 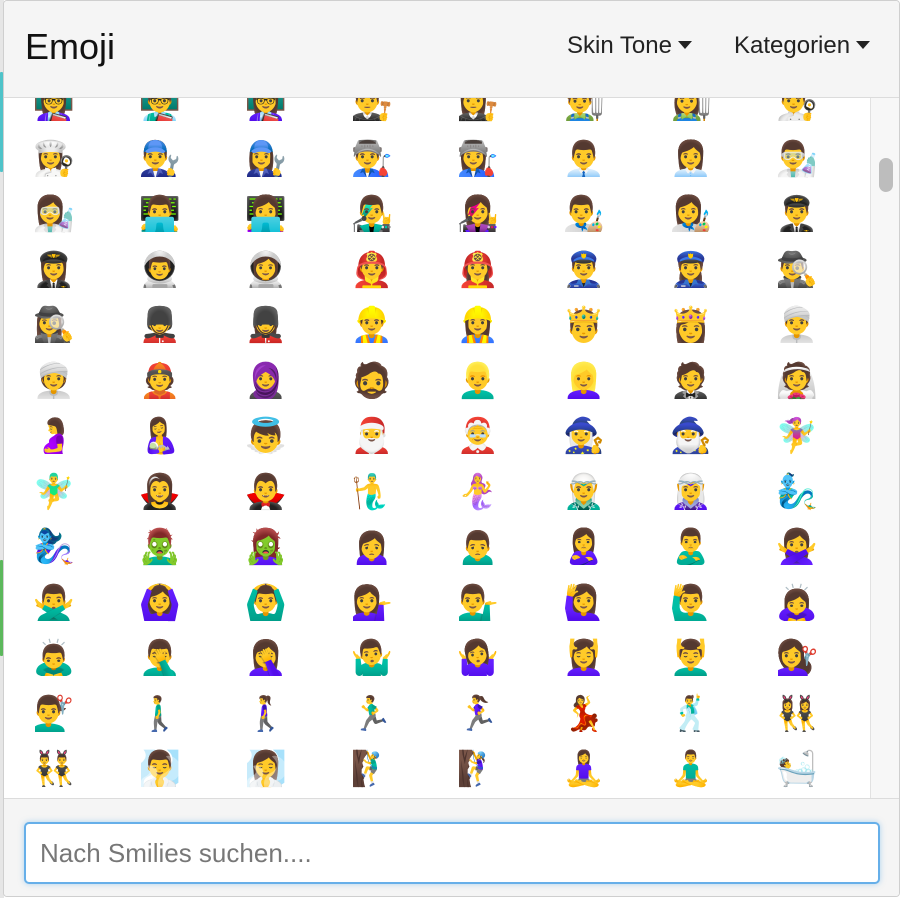 I want to click on emoji-button: 👨‍🏫, so click(x=160, y=113).